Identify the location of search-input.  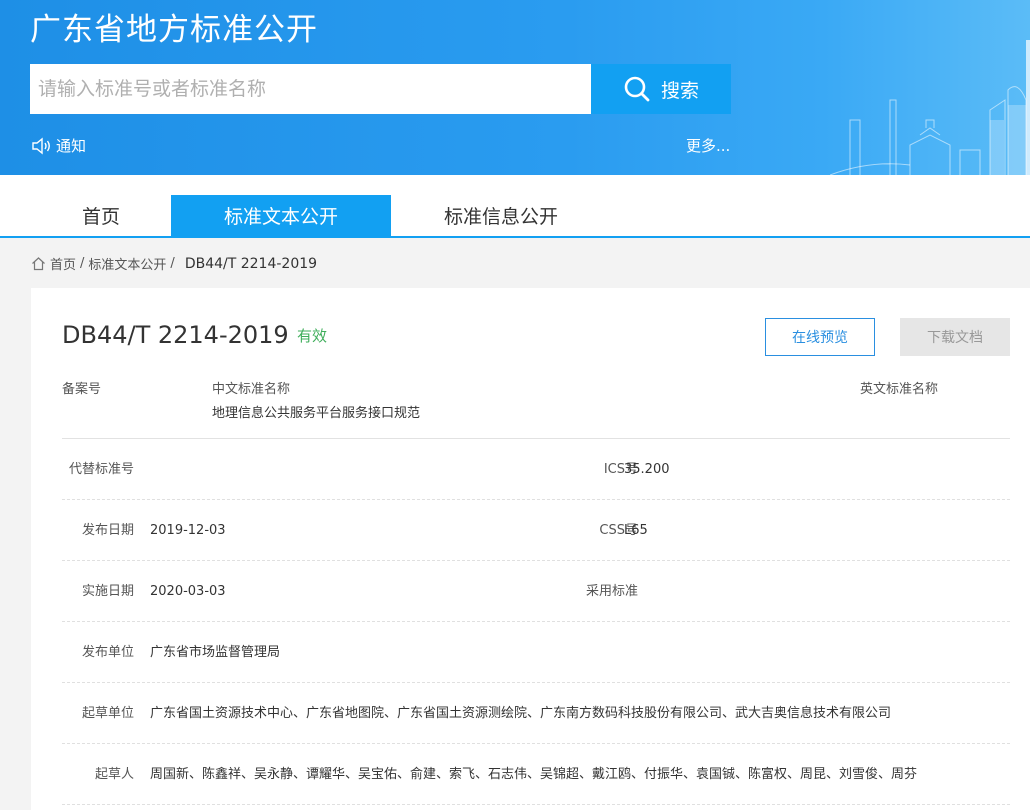
(310, 89).